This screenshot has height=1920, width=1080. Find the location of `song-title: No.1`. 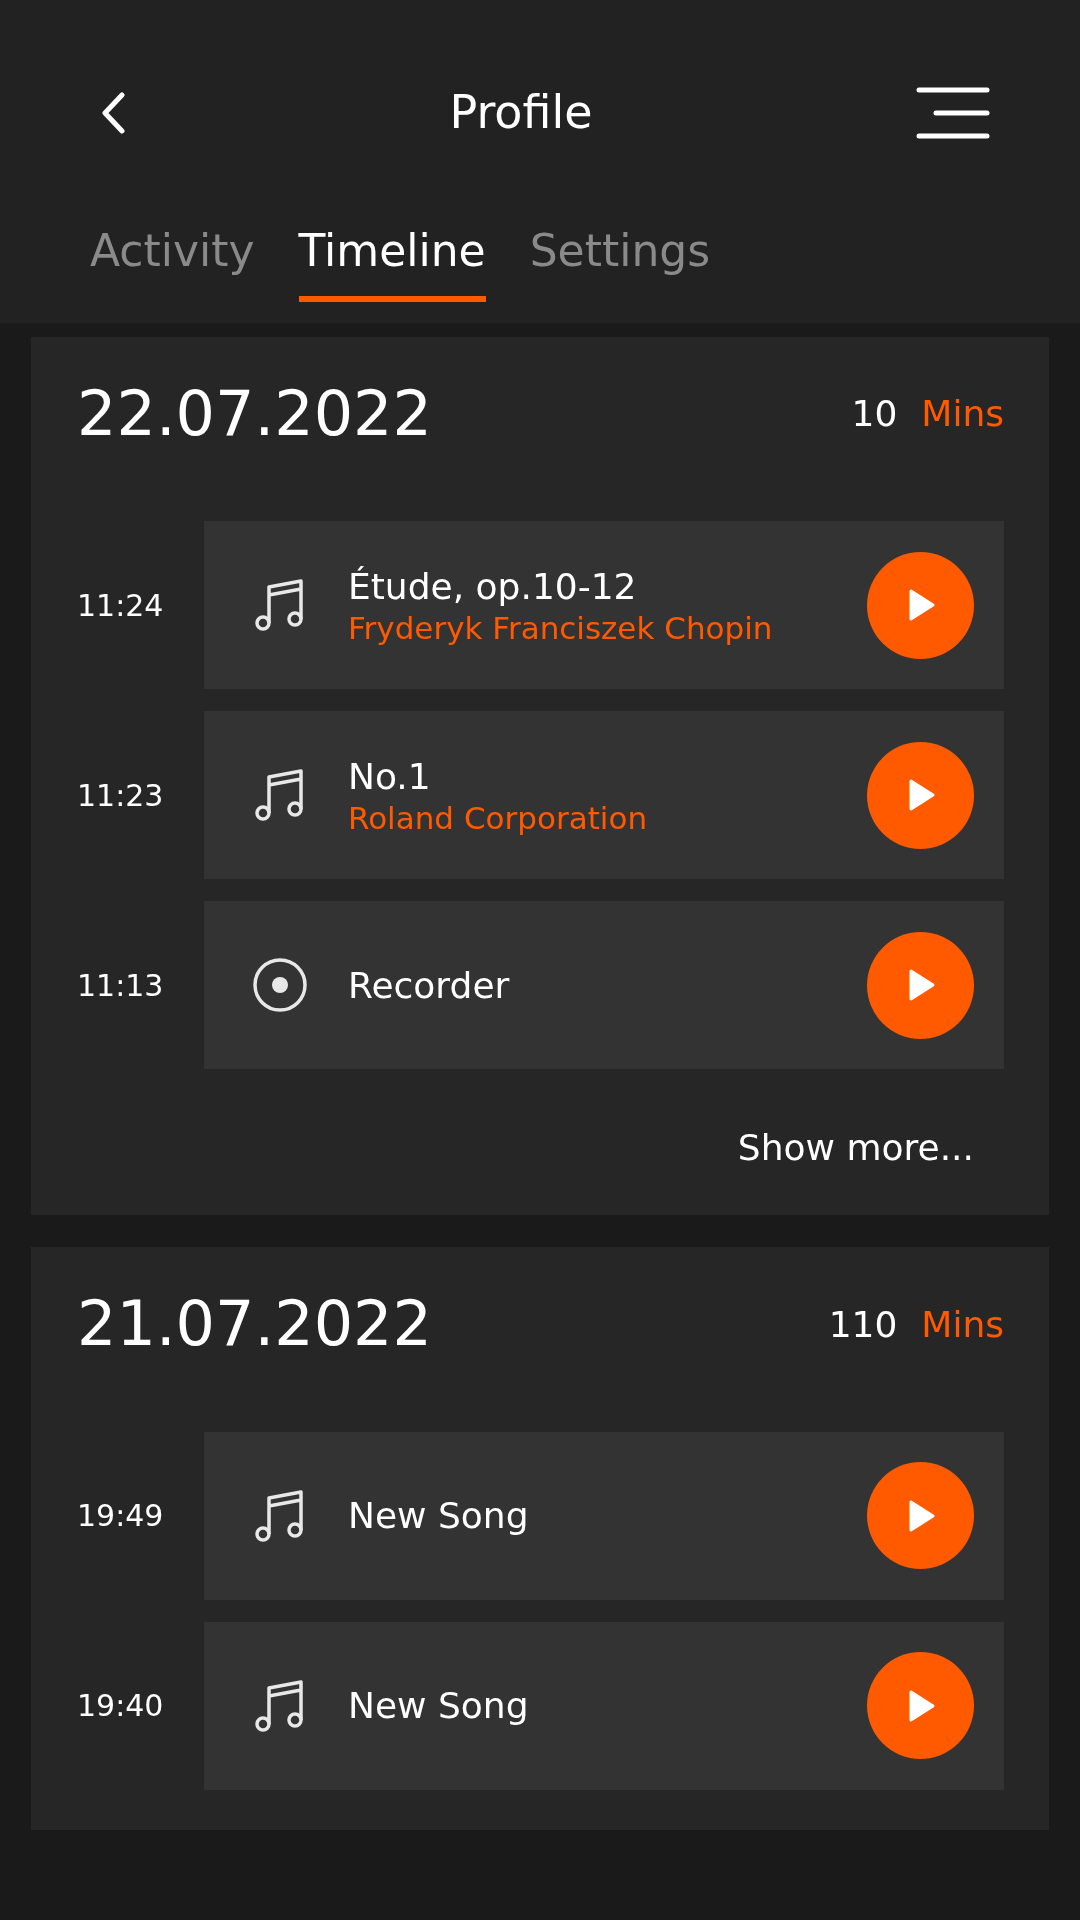

song-title: No.1 is located at coordinates (390, 776).